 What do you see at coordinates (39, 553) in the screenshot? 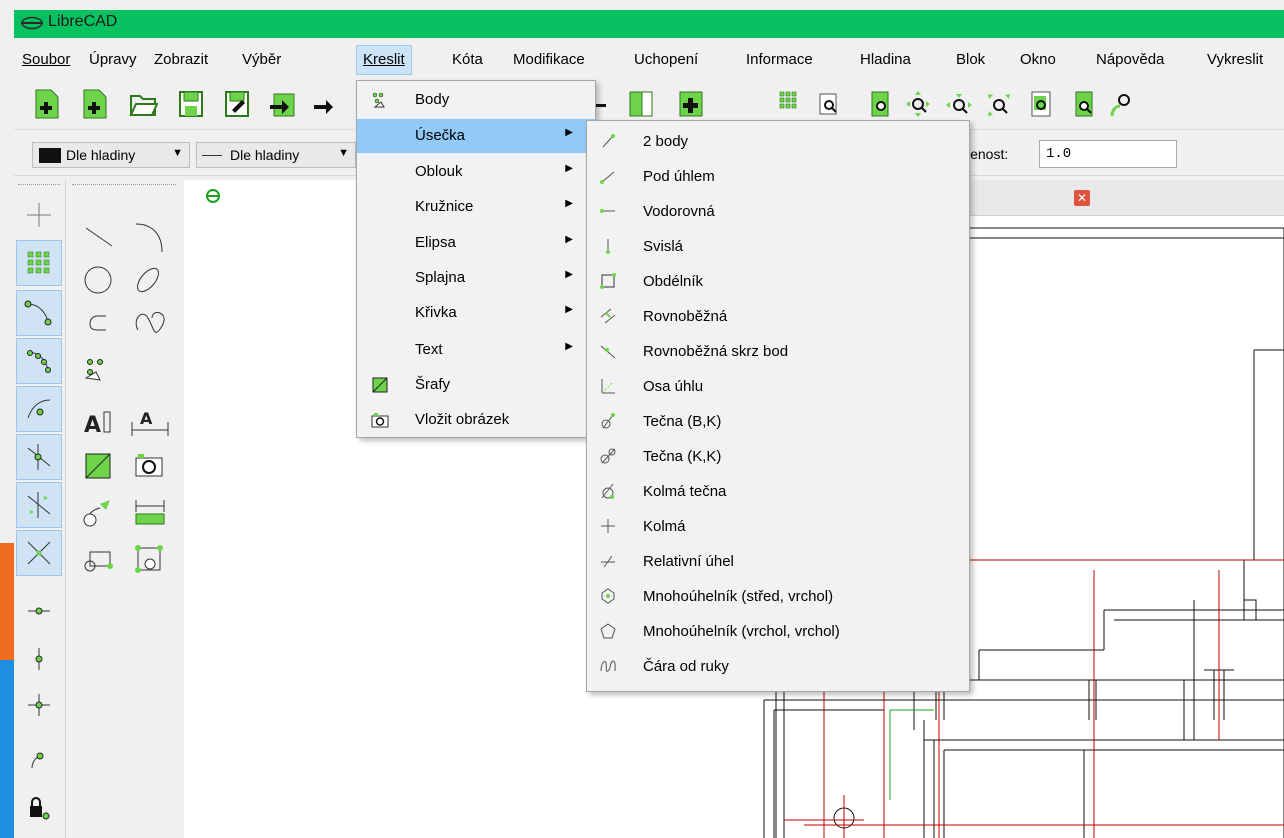
I see `snap-intersection-button` at bounding box center [39, 553].